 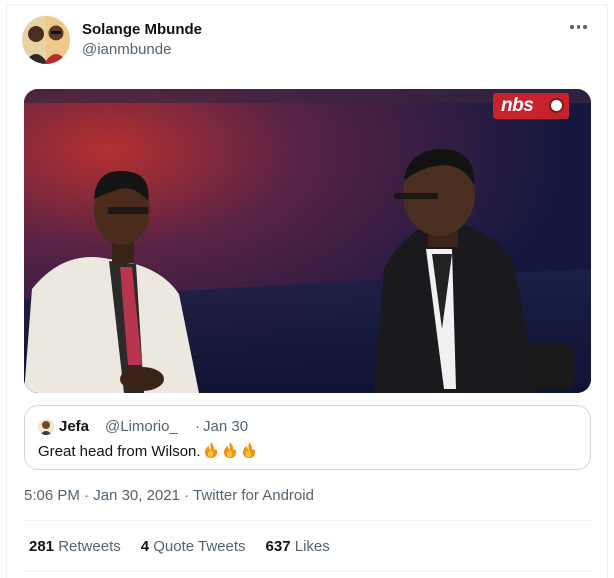 I want to click on avatar-image, so click(x=46, y=40).